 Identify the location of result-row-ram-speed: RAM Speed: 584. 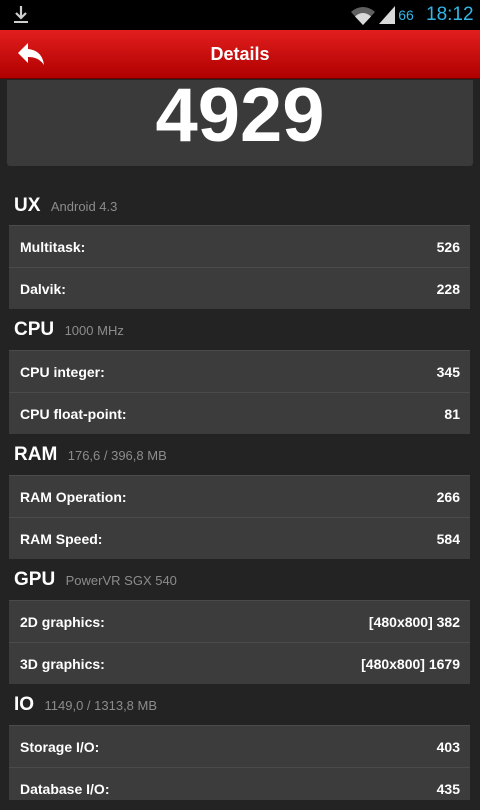
(239, 538).